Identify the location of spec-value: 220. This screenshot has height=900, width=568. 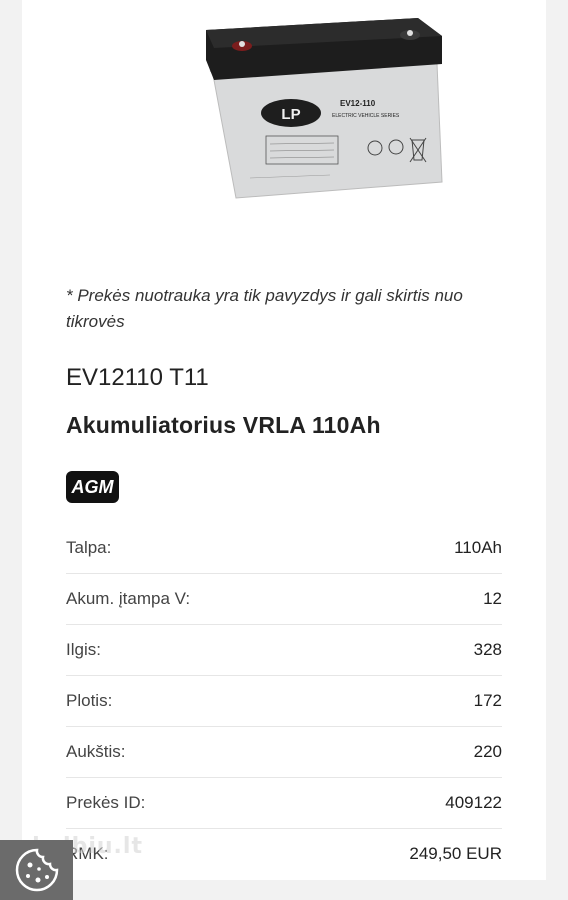
(487, 751).